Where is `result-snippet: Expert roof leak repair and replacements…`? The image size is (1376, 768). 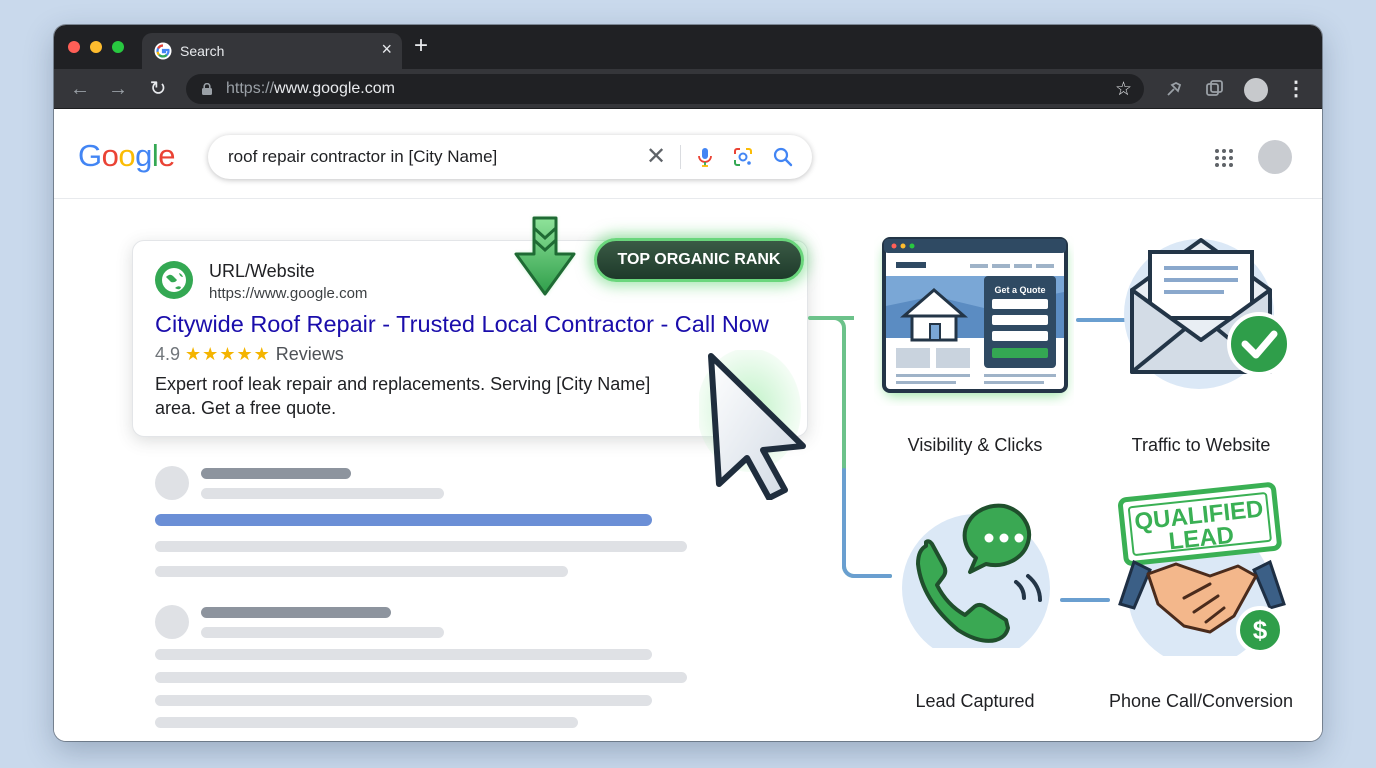 result-snippet: Expert roof leak repair and replacements… is located at coordinates (403, 396).